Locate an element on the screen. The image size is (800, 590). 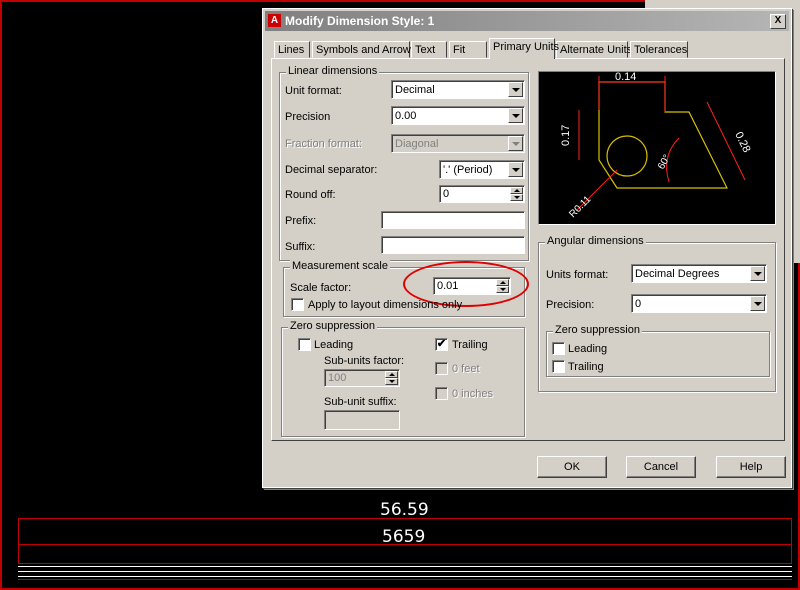
ok-button: OK is located at coordinates (572, 467).